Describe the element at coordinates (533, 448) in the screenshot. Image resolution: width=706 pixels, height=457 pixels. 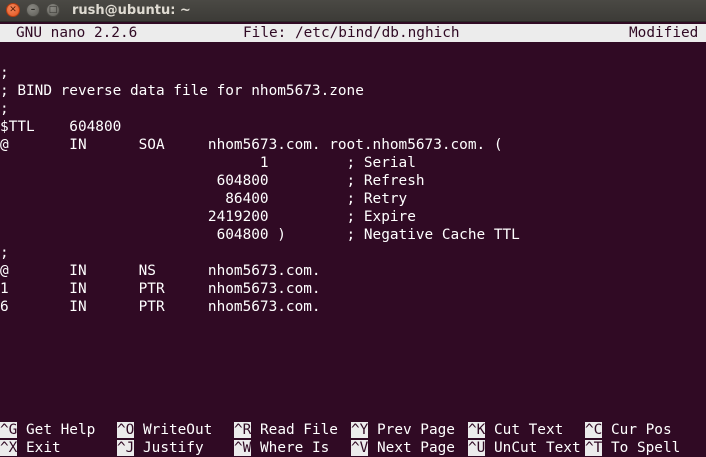
I see `shortcut-label: UnCut Text` at that location.